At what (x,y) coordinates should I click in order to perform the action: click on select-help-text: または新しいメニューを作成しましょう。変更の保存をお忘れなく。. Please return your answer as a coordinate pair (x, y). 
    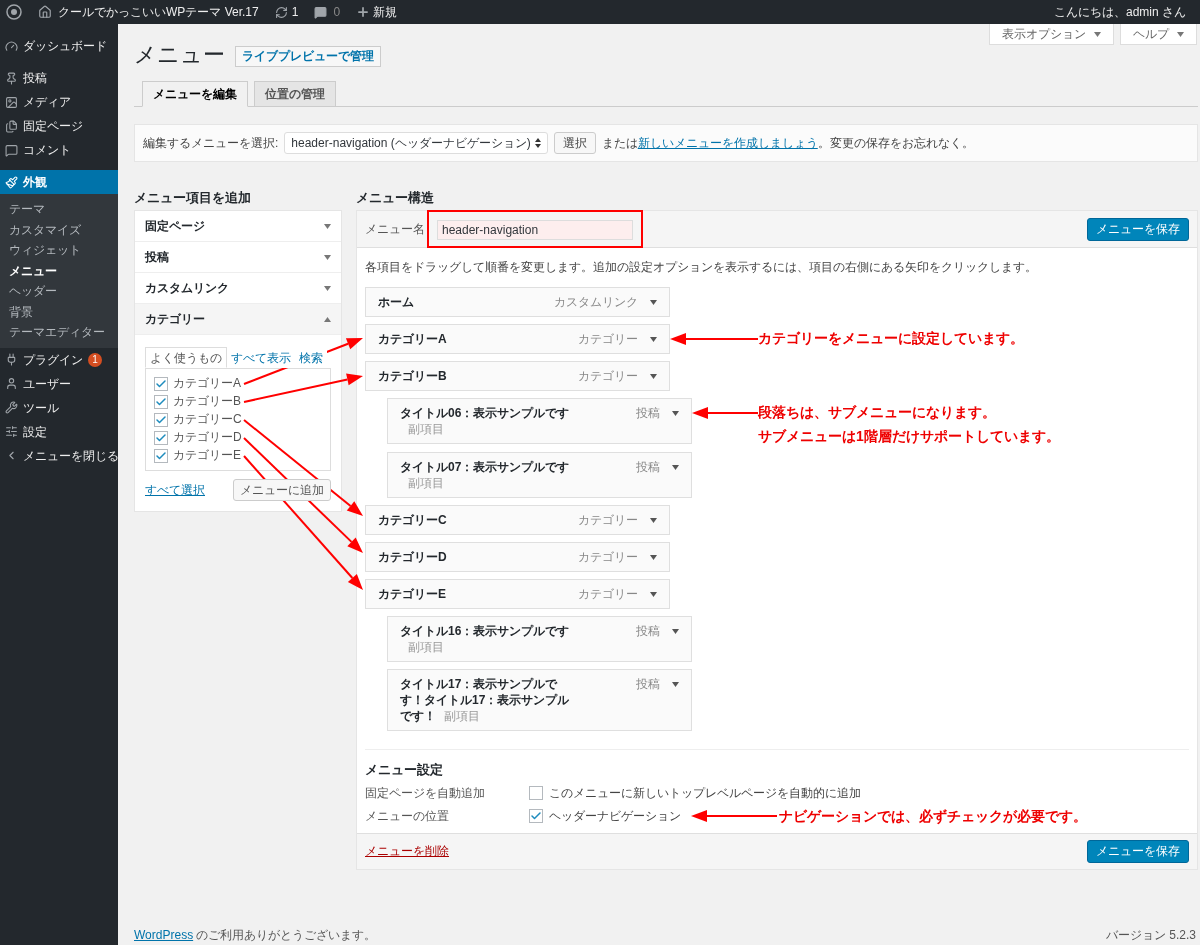
    Looking at the image, I should click on (787, 143).